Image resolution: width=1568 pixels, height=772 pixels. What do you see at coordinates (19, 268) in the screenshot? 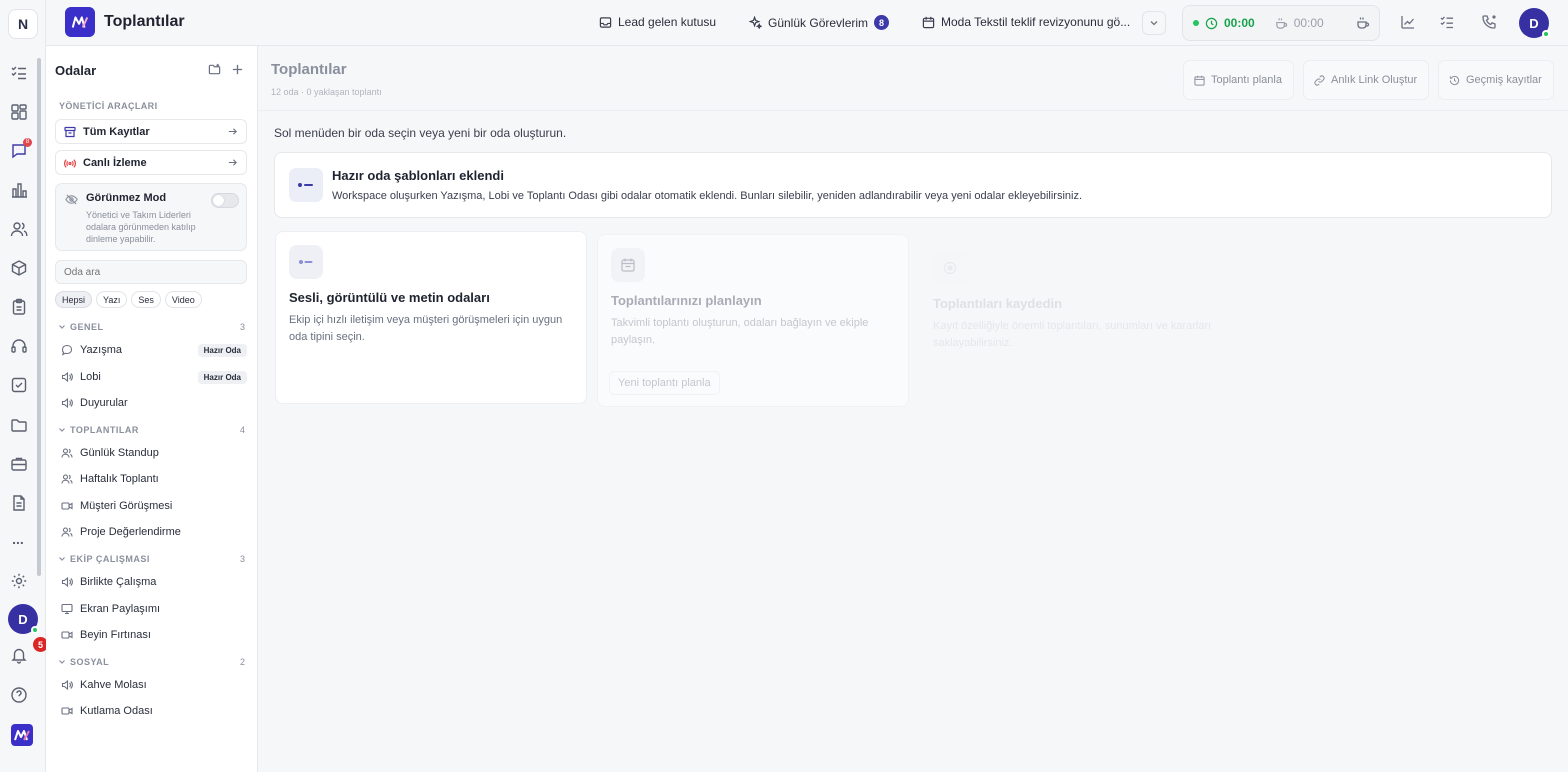
I see `package-icon` at bounding box center [19, 268].